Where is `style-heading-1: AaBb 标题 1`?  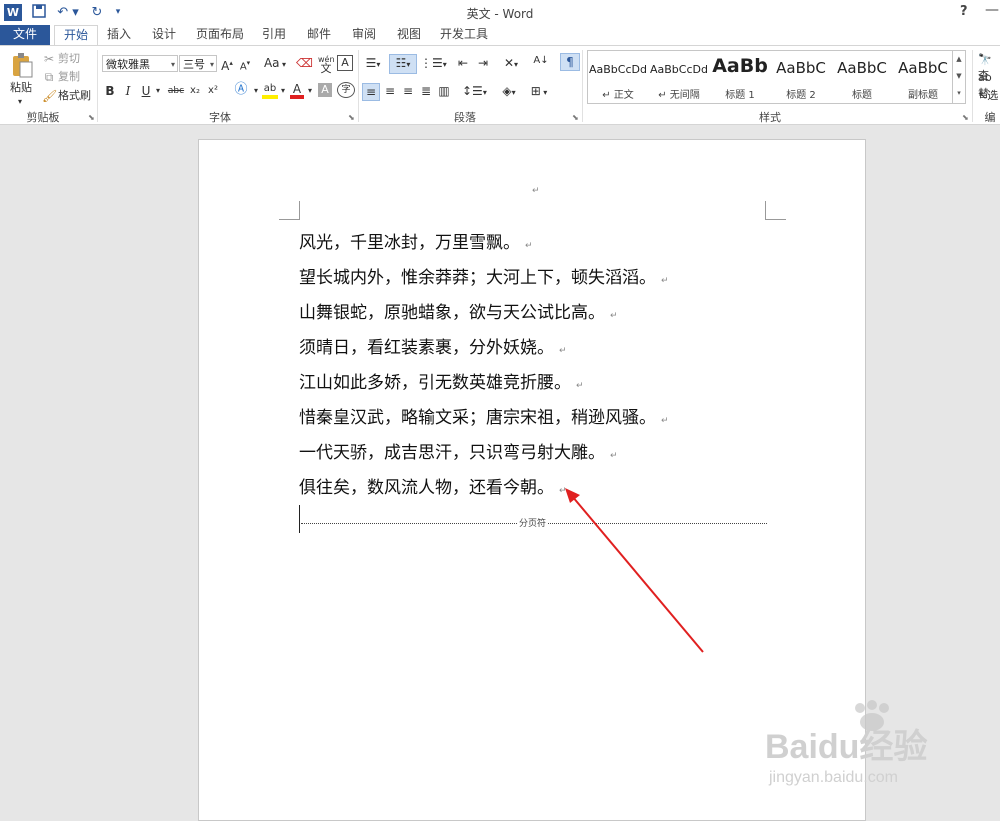 style-heading-1: AaBb 标题 1 is located at coordinates (740, 76).